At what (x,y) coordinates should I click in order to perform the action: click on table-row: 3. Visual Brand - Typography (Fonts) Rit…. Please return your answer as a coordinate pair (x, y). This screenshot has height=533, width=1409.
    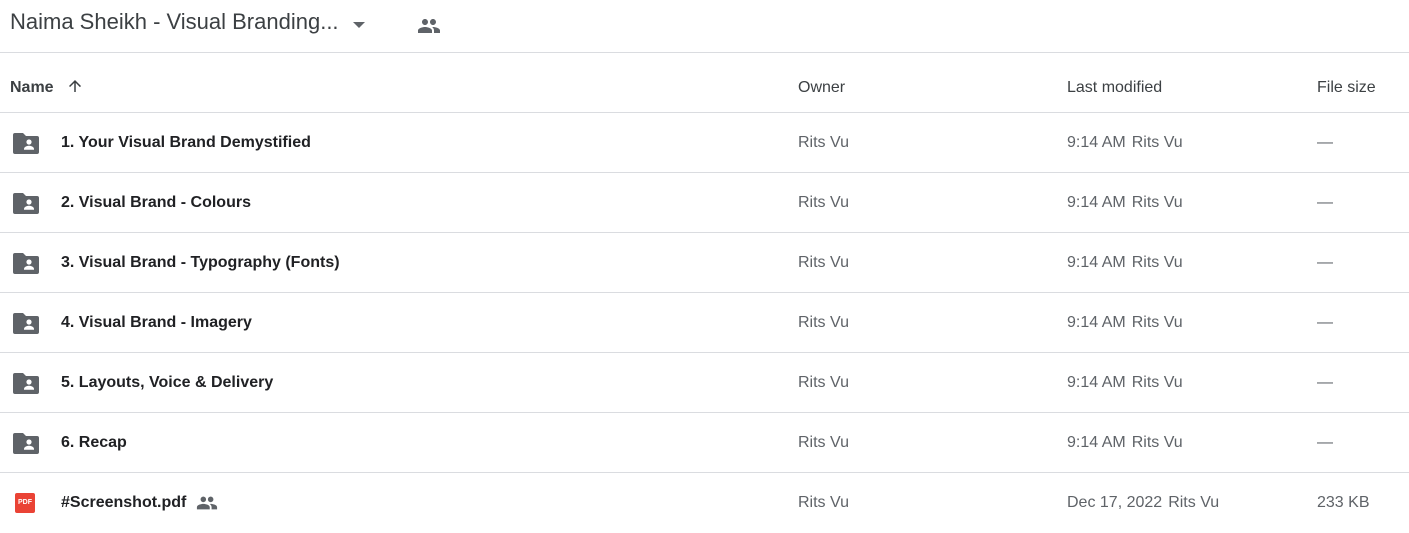
    Looking at the image, I should click on (704, 263).